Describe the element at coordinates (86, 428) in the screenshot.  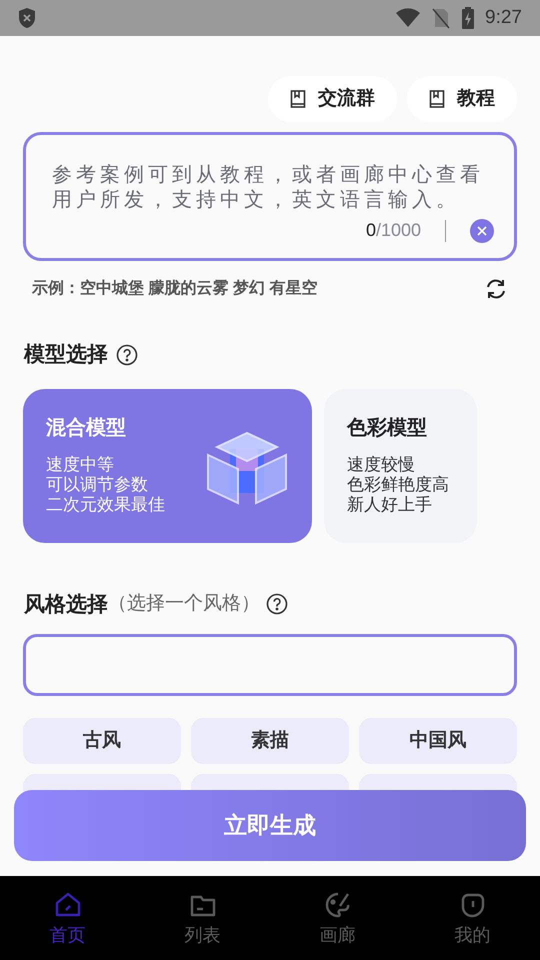
I see `model-name: 混合模型` at that location.